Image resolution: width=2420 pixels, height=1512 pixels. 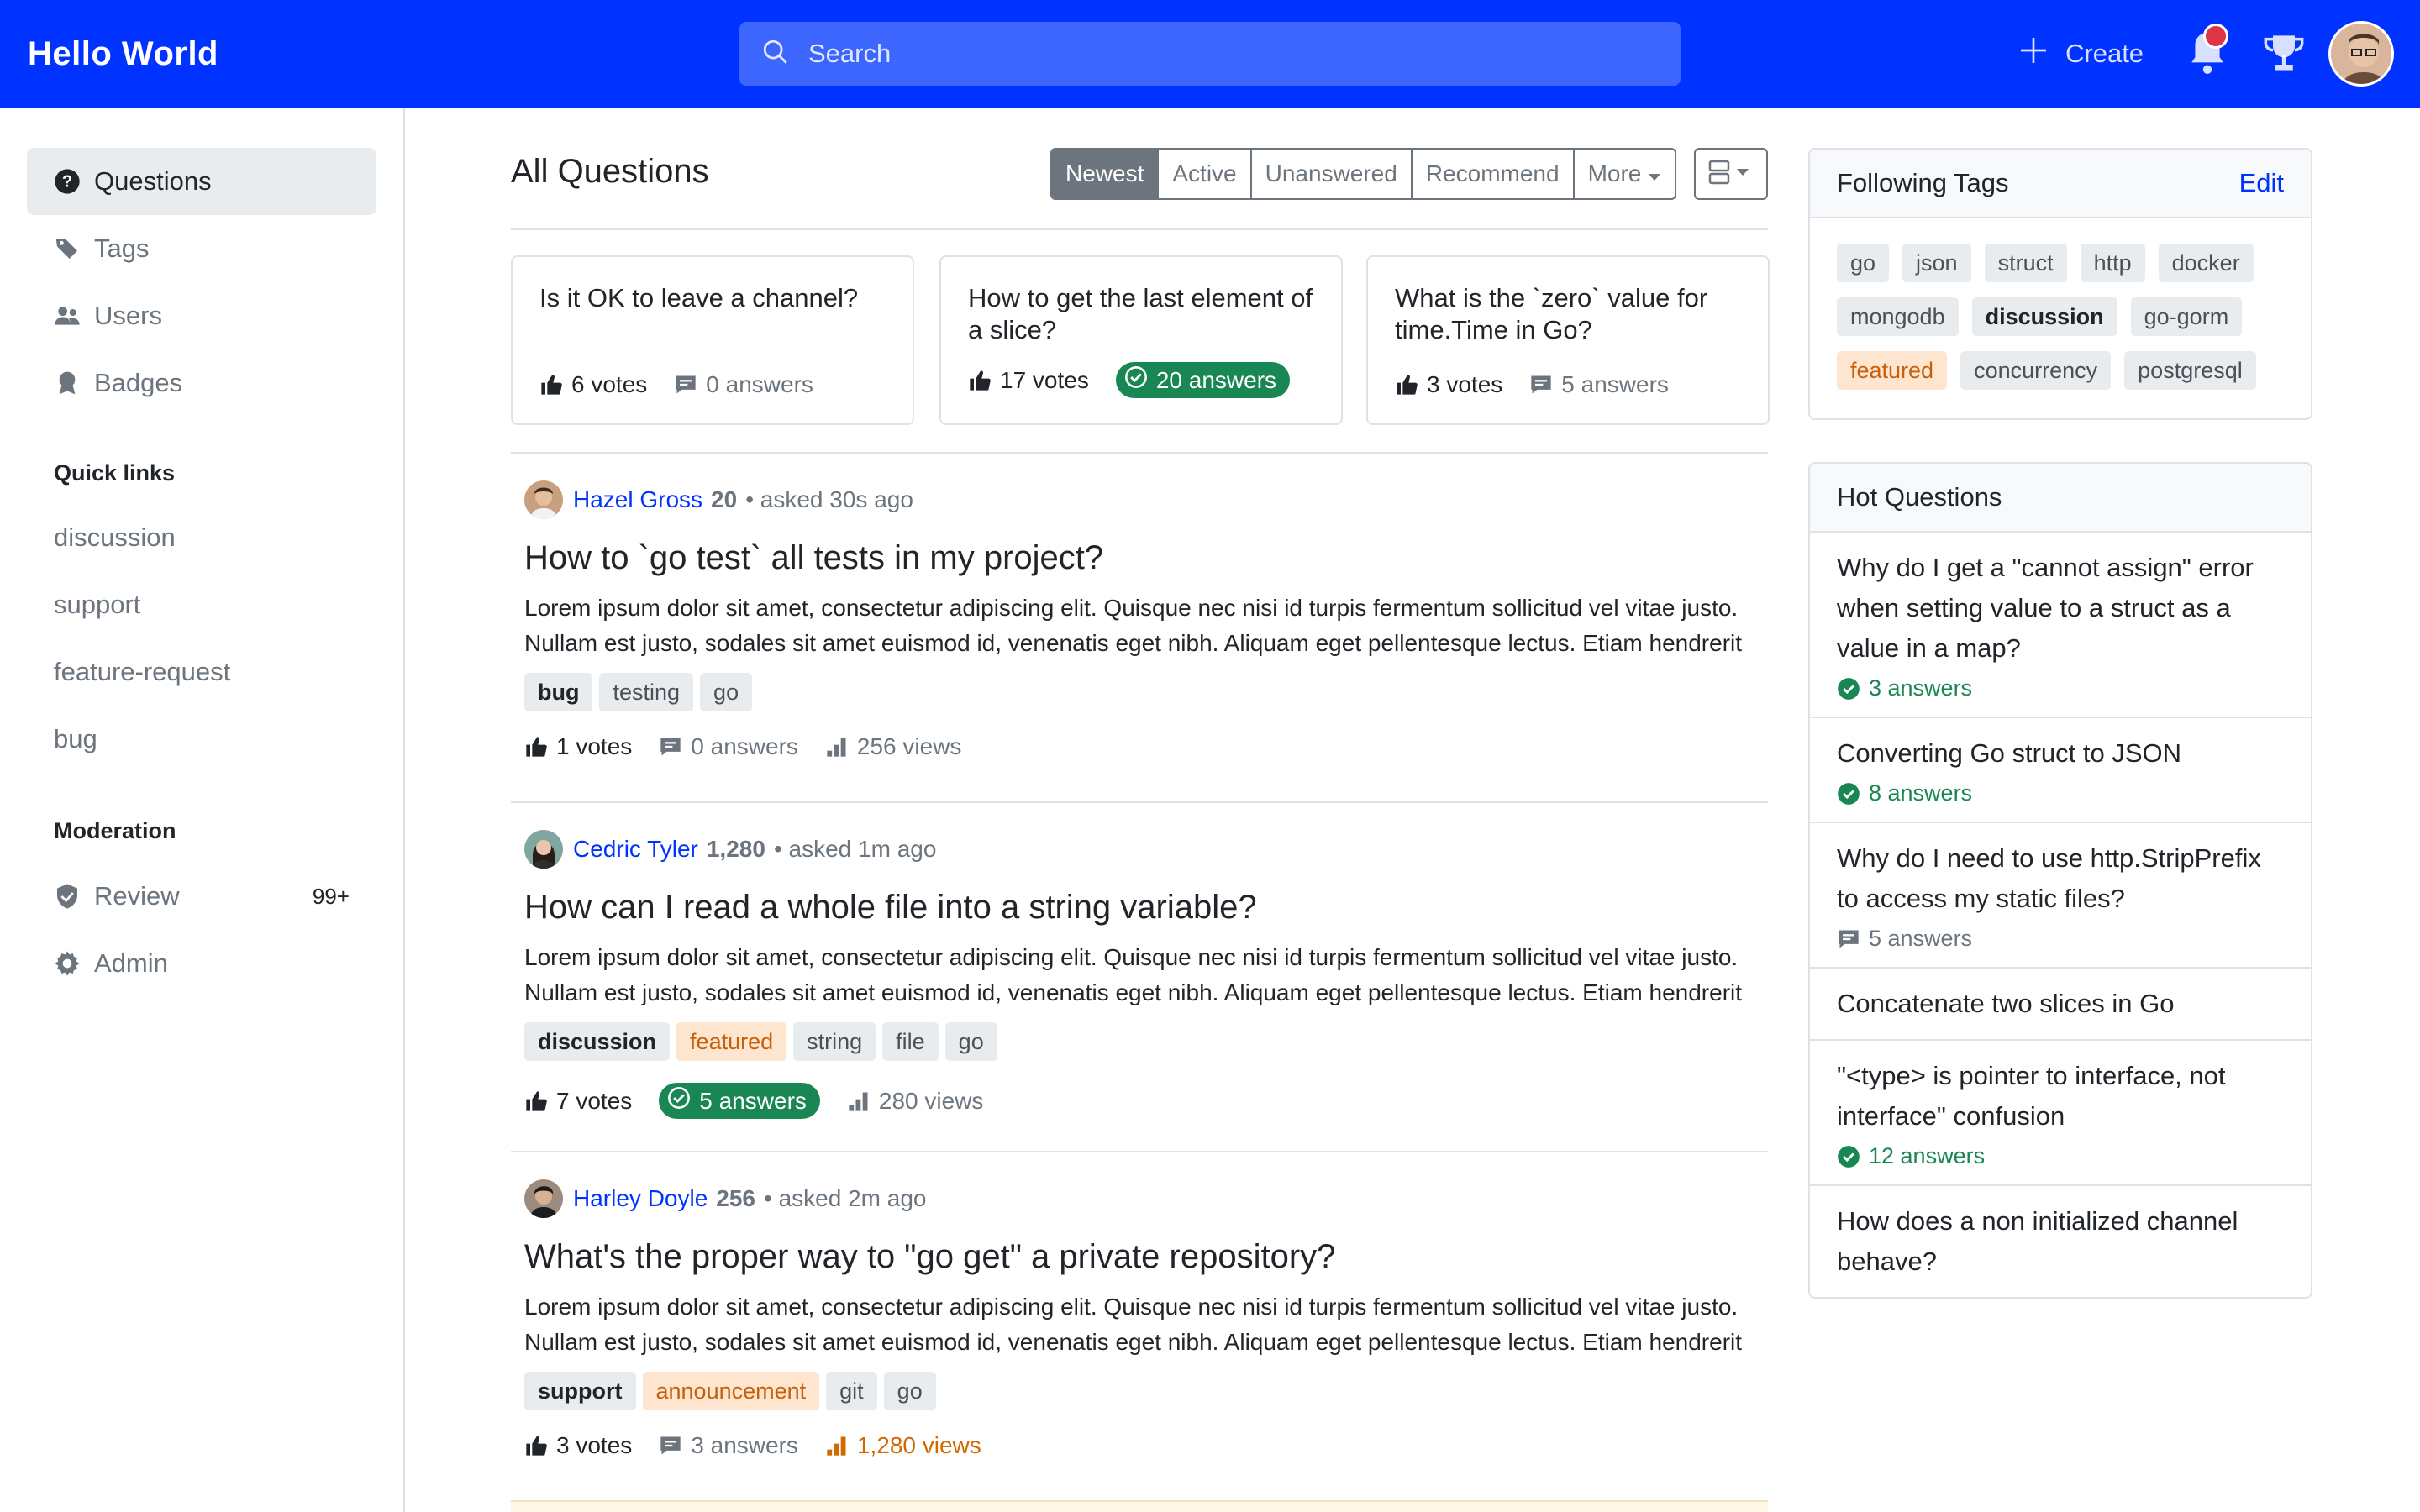 I want to click on search-box, so click(x=1210, y=54).